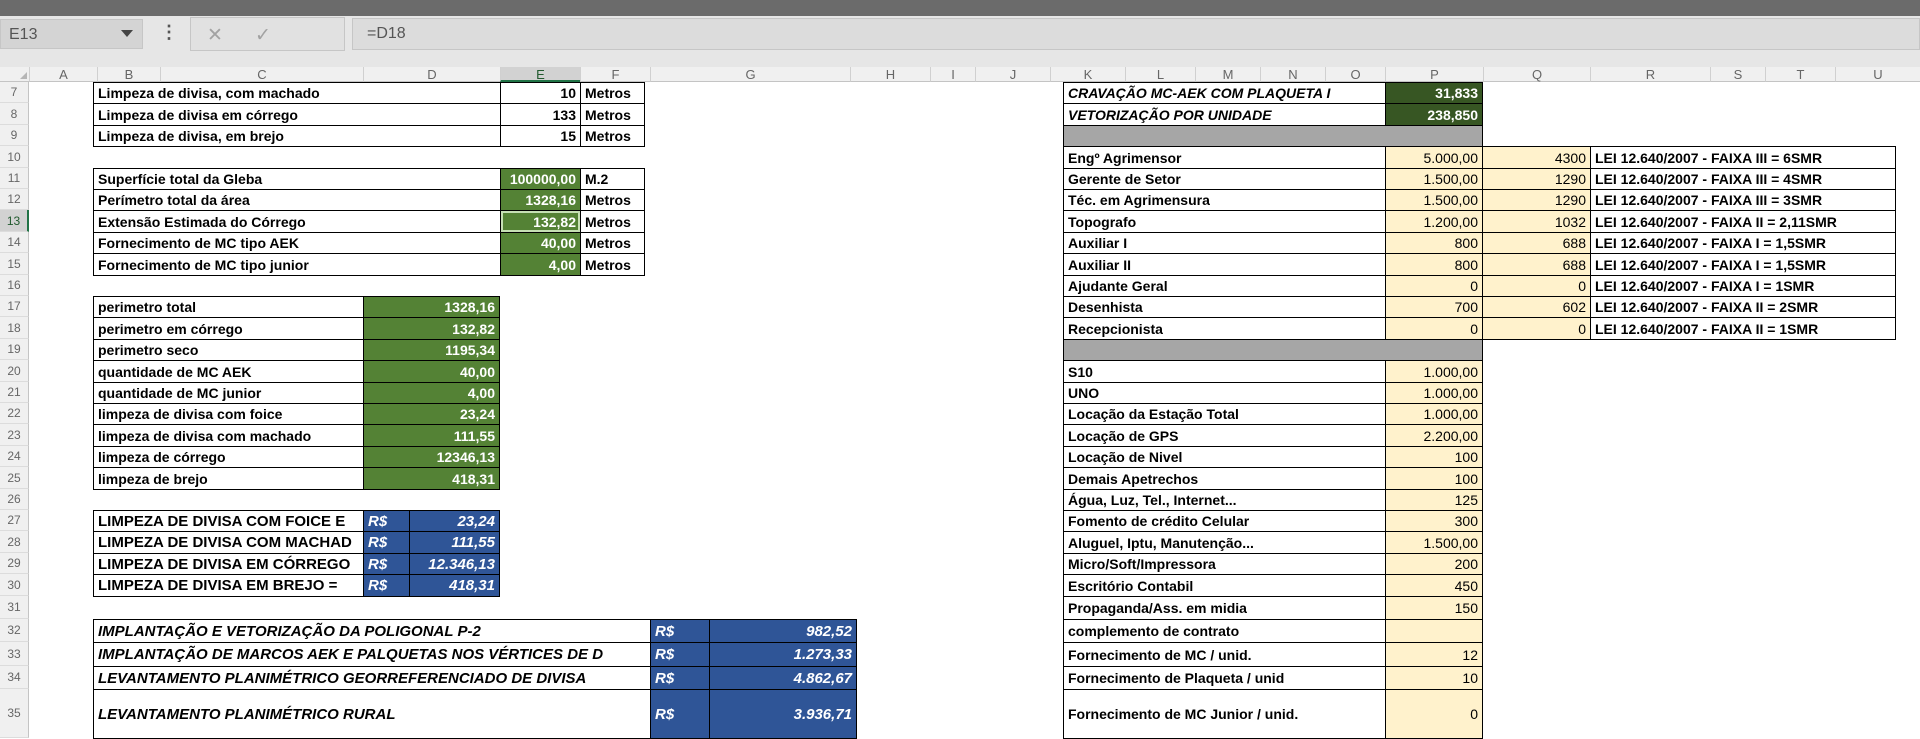 This screenshot has height=739, width=1920. What do you see at coordinates (1224, 714) in the screenshot?
I see `custo-label: Fornecimento de MC Junior / unid.` at bounding box center [1224, 714].